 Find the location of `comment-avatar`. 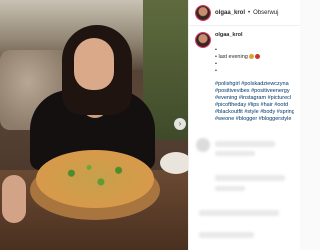

comment-avatar is located at coordinates (203, 145).